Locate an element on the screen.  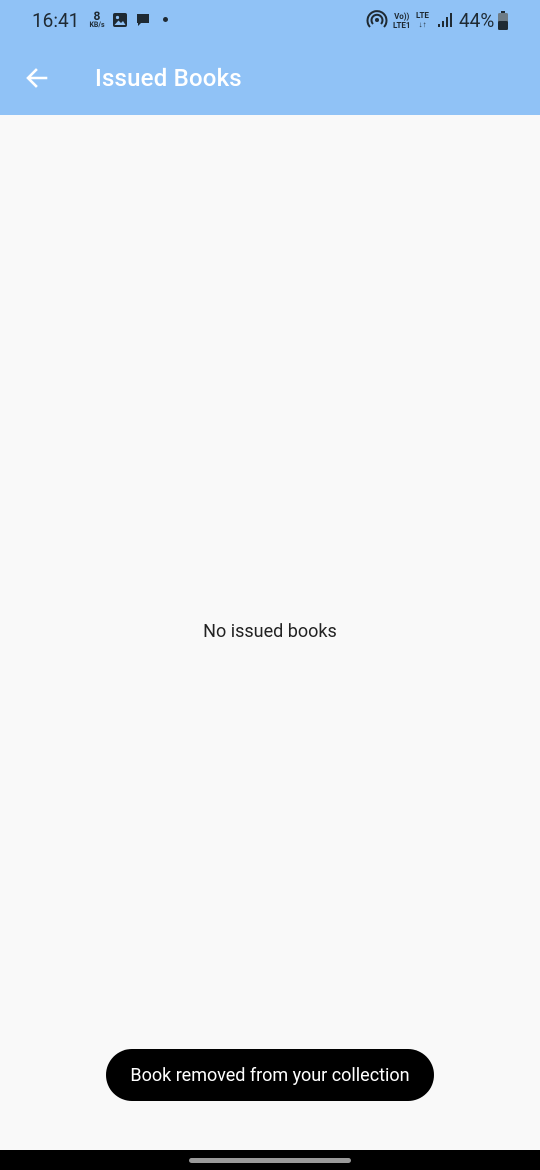
volte-top: Vo)) is located at coordinates (402, 16).